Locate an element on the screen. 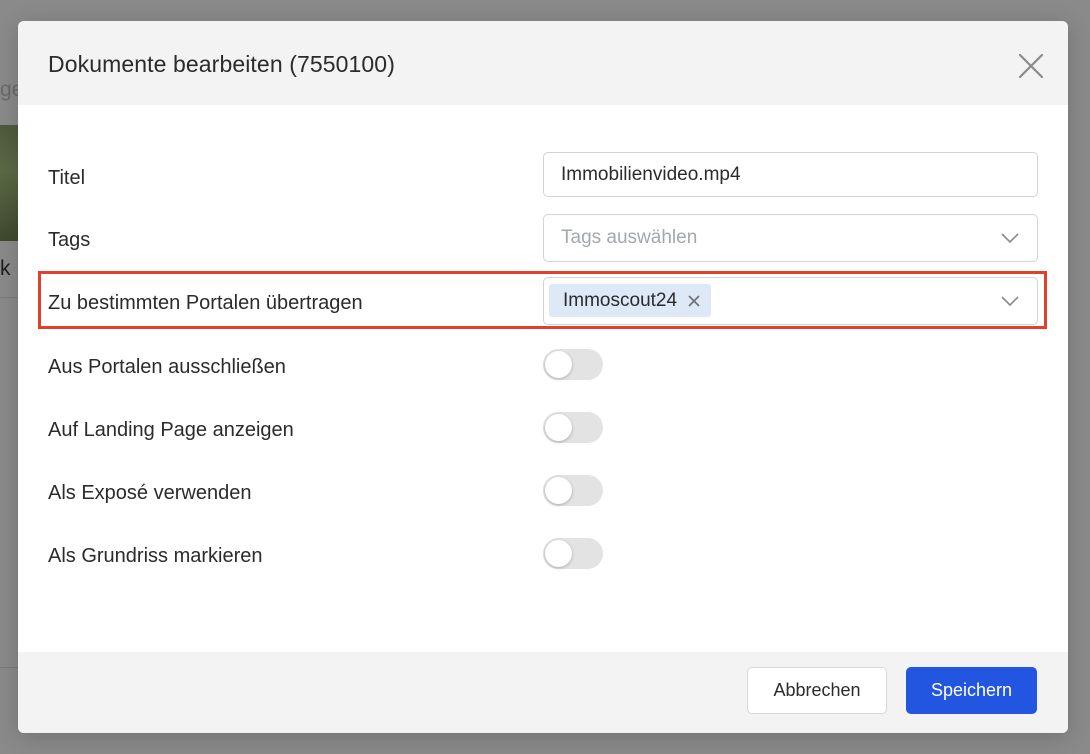 This screenshot has width=1090, height=754. portal-chip-immoscout24: Immoscout24 is located at coordinates (630, 300).